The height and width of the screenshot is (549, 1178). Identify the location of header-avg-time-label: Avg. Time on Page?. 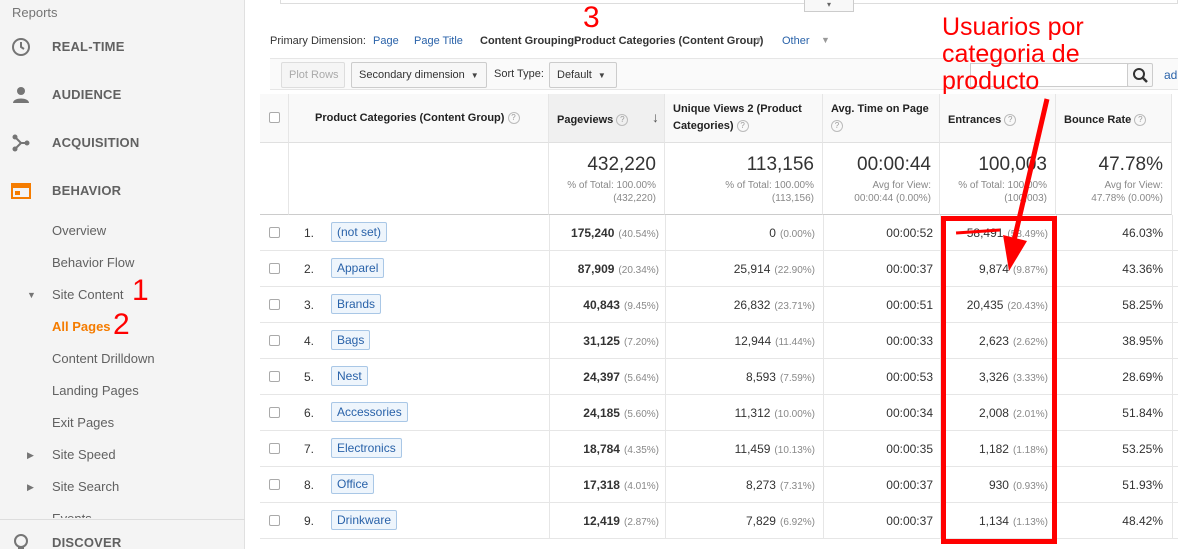
(880, 118).